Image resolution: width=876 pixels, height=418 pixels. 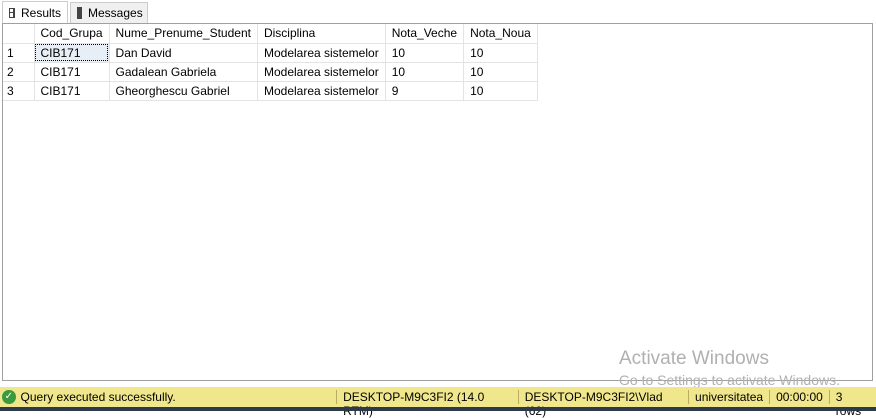 I want to click on column-header: Nota_Noua, so click(x=500, y=34).